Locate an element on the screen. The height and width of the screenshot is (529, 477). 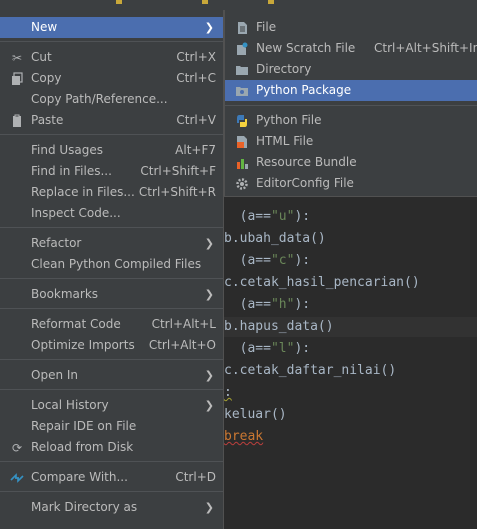
menu-item-repair-ide: Repair IDE on File is located at coordinates (111, 426).